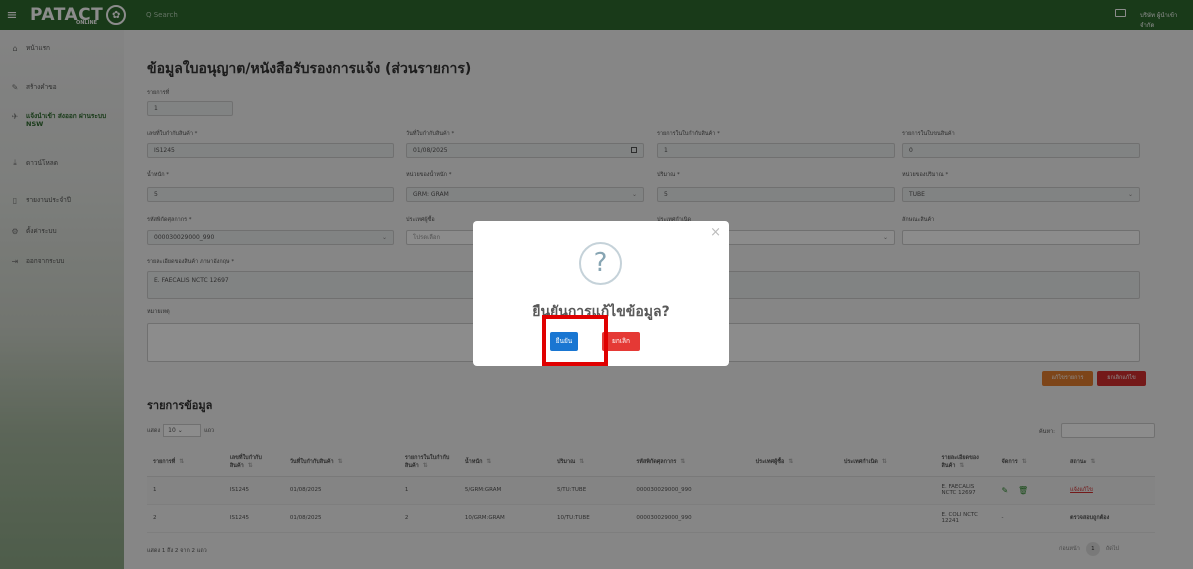 The image size is (1193, 569). What do you see at coordinates (715, 232) in the screenshot?
I see `close-icon: ×` at bounding box center [715, 232].